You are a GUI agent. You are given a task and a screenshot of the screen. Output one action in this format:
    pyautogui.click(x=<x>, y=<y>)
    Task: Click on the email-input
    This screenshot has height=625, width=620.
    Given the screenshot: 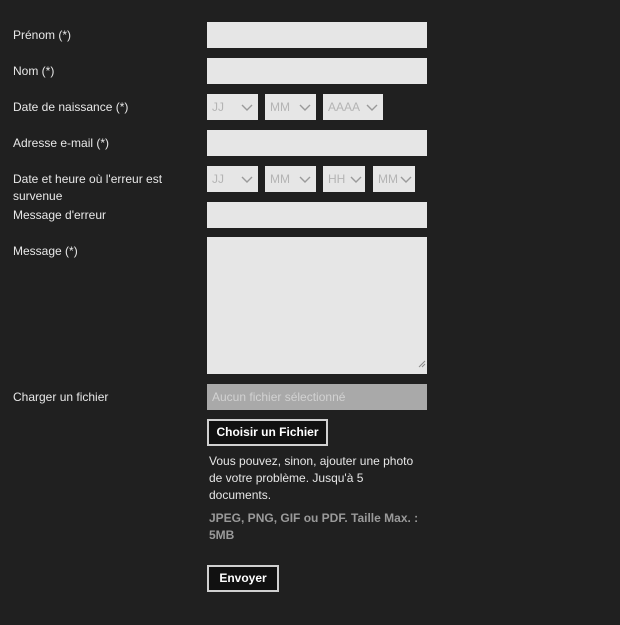 What is the action you would take?
    pyautogui.click(x=317, y=143)
    